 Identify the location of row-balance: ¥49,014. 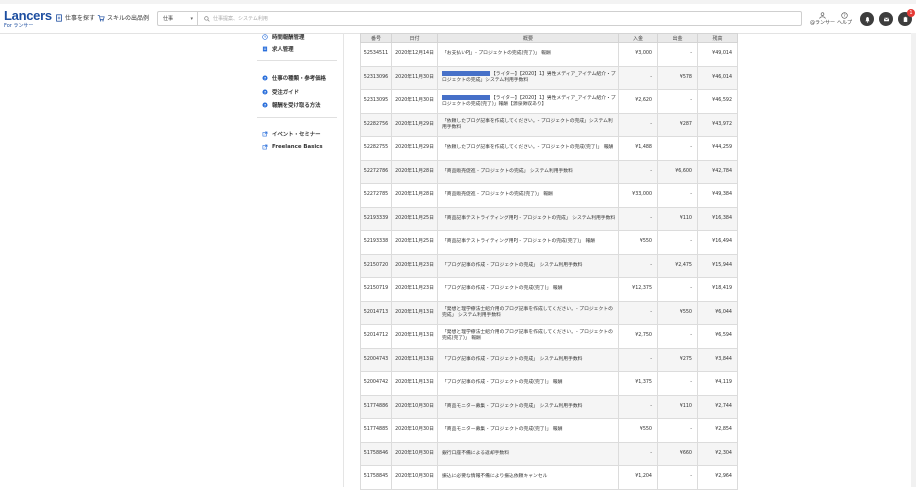
(717, 54).